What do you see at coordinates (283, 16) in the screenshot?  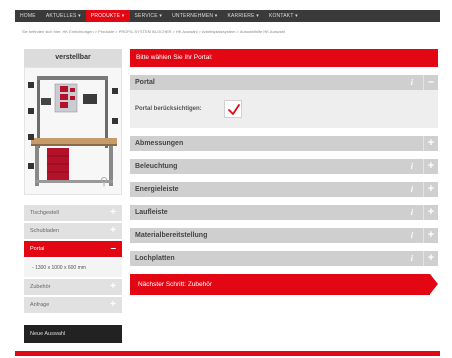 I see `nav-kontakt: KONTAKT ▾` at bounding box center [283, 16].